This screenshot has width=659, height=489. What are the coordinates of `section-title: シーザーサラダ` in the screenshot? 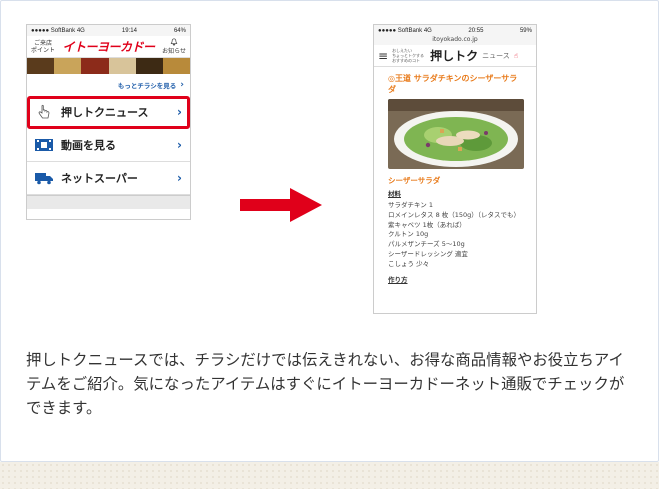 It's located at (414, 180).